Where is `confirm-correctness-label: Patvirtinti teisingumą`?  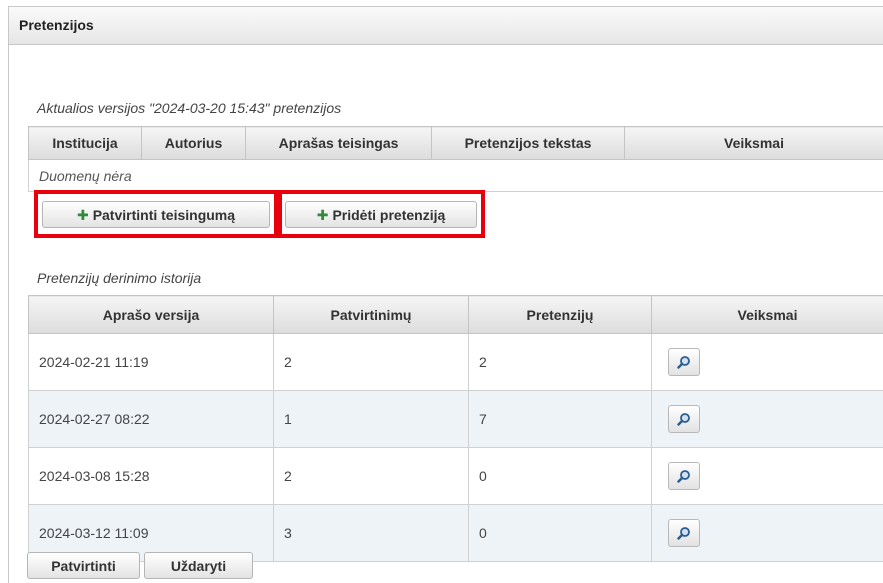
confirm-correctness-label: Patvirtinti teisingumą is located at coordinates (164, 215).